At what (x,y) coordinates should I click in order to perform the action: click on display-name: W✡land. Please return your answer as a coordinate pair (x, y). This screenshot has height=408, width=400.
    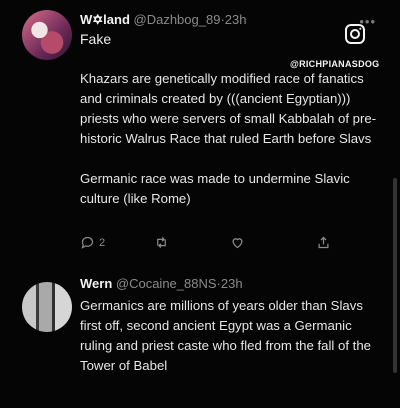
    Looking at the image, I should click on (105, 19).